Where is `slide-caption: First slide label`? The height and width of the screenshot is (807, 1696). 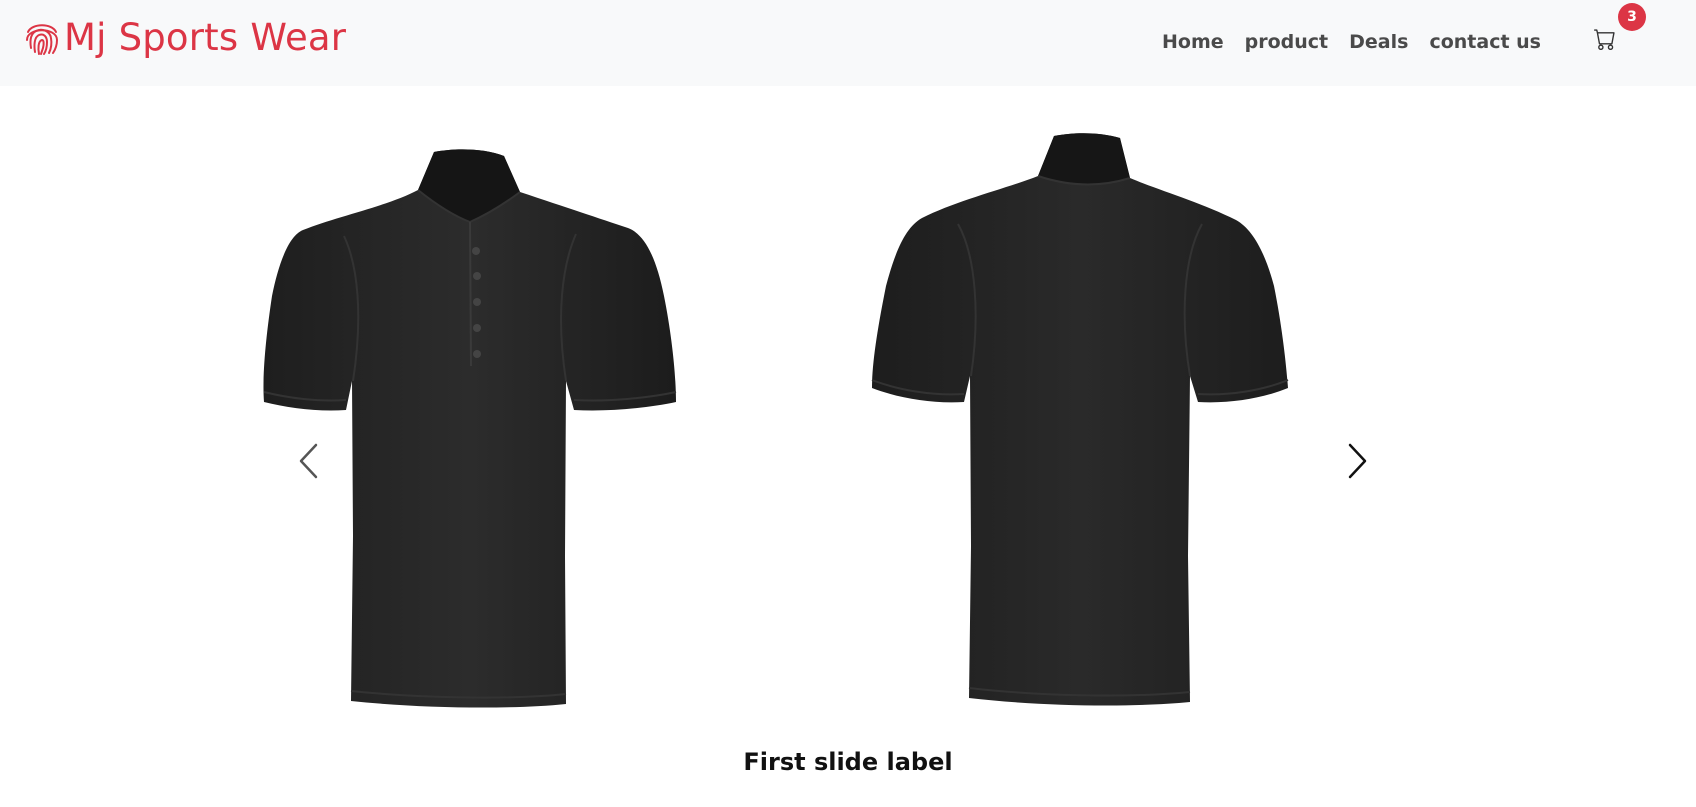
slide-caption: First slide label is located at coordinates (848, 762).